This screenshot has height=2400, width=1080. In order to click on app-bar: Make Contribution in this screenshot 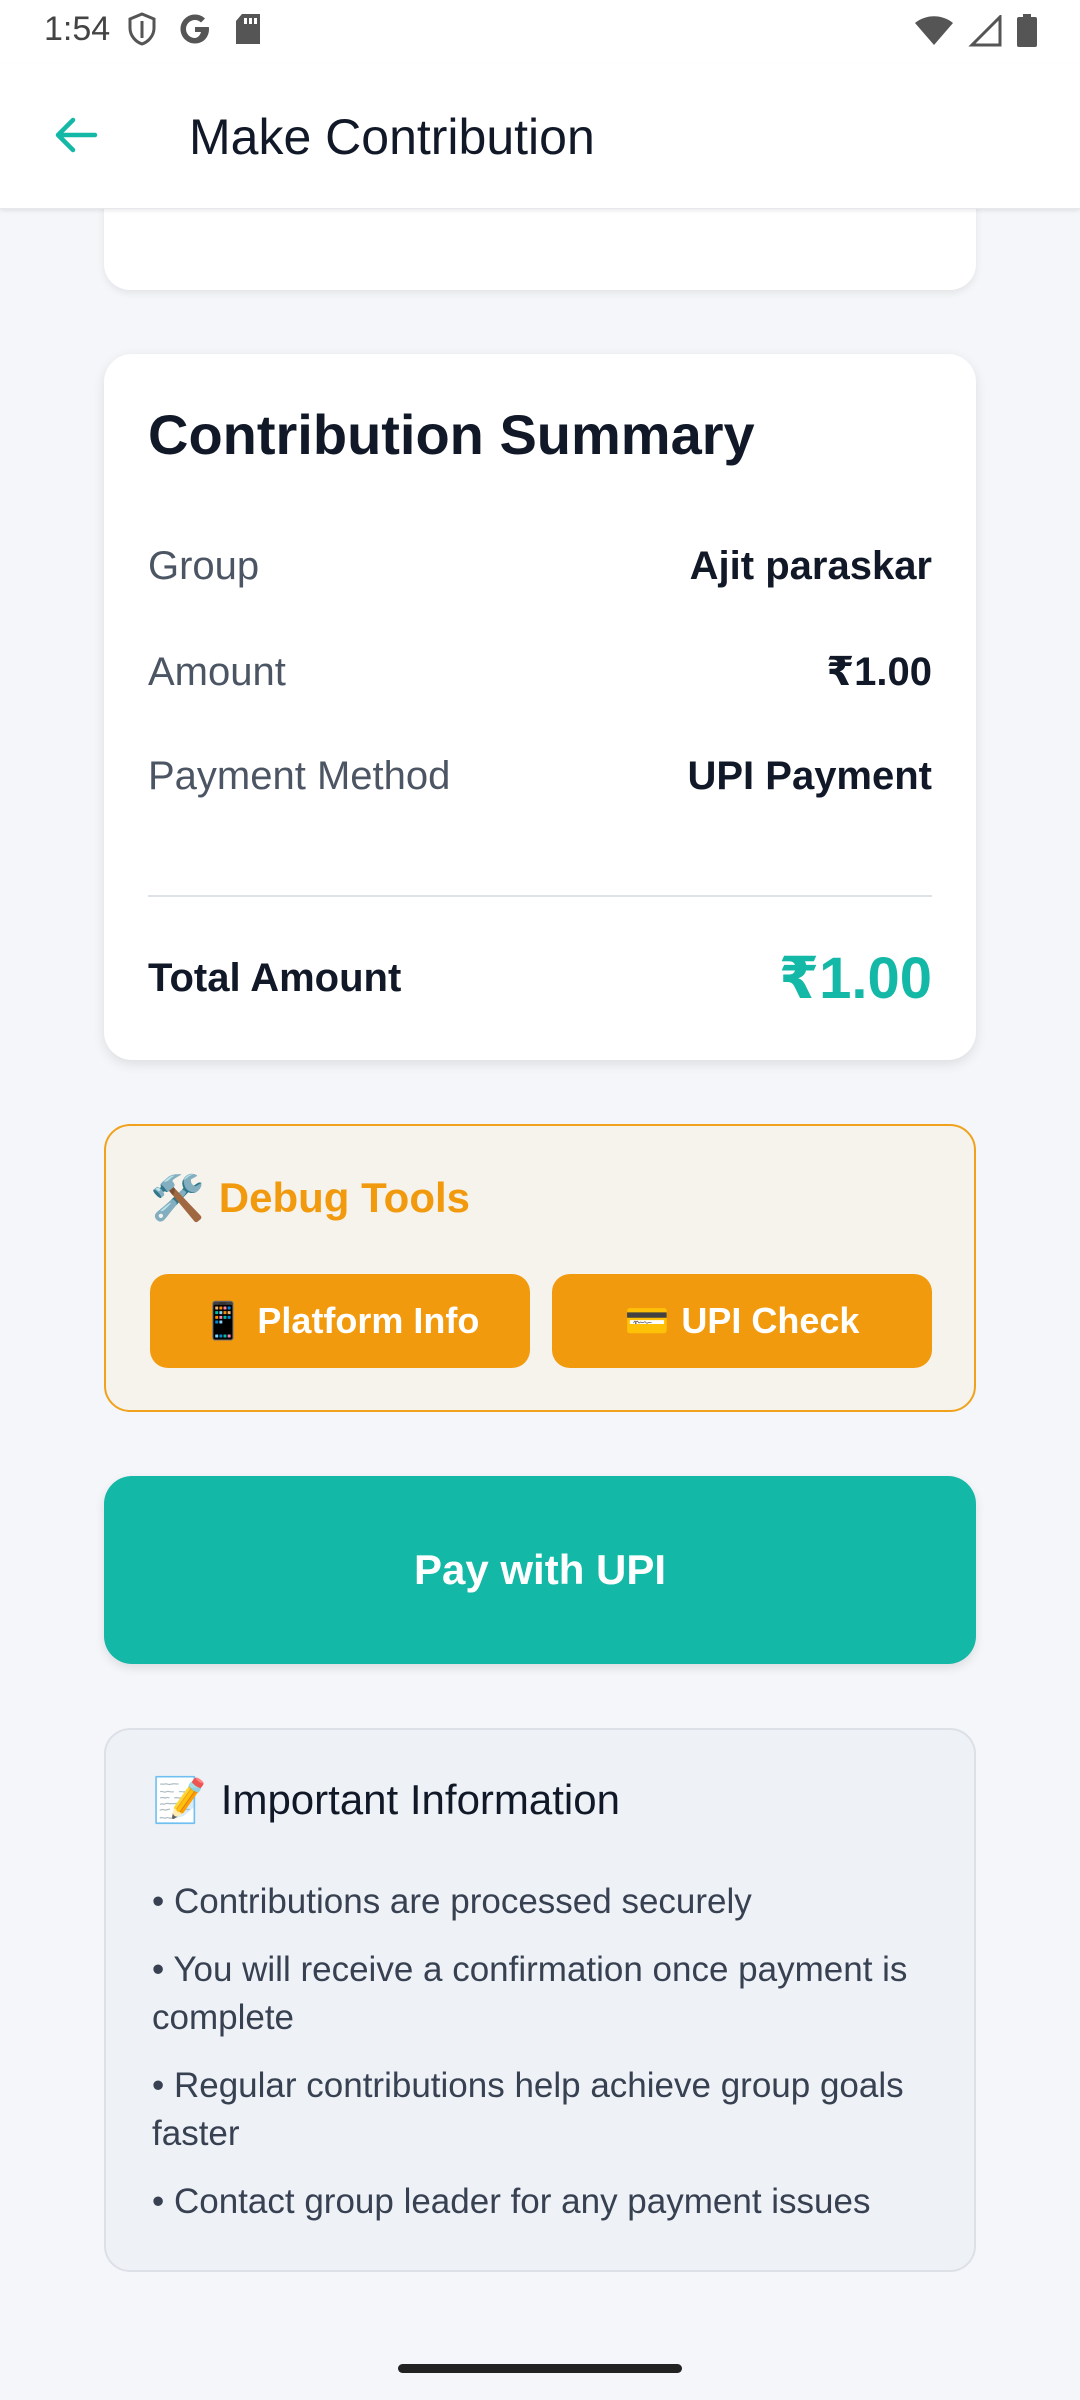, I will do `click(540, 136)`.